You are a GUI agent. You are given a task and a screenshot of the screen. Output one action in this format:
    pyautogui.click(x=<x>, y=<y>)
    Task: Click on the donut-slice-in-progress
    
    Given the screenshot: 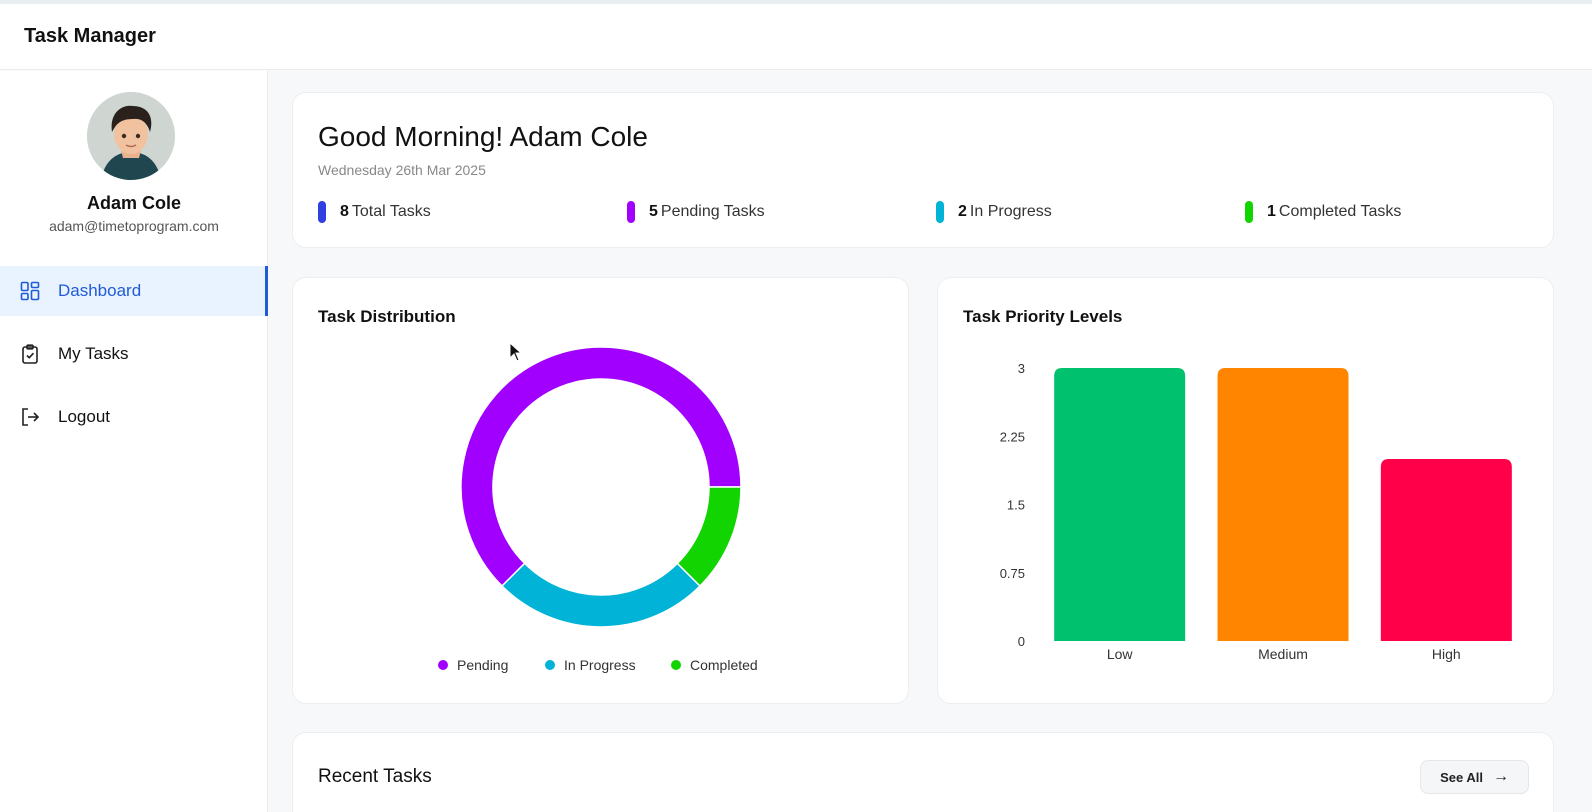 What is the action you would take?
    pyautogui.click(x=601, y=595)
    